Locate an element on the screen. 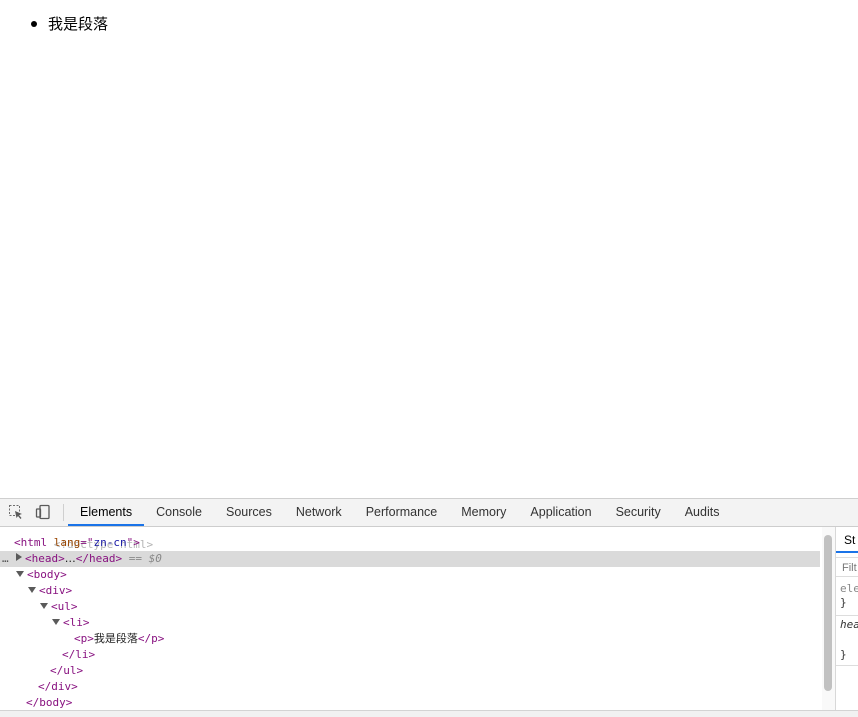 The height and width of the screenshot is (717, 858). tab-application: Application is located at coordinates (560, 512).